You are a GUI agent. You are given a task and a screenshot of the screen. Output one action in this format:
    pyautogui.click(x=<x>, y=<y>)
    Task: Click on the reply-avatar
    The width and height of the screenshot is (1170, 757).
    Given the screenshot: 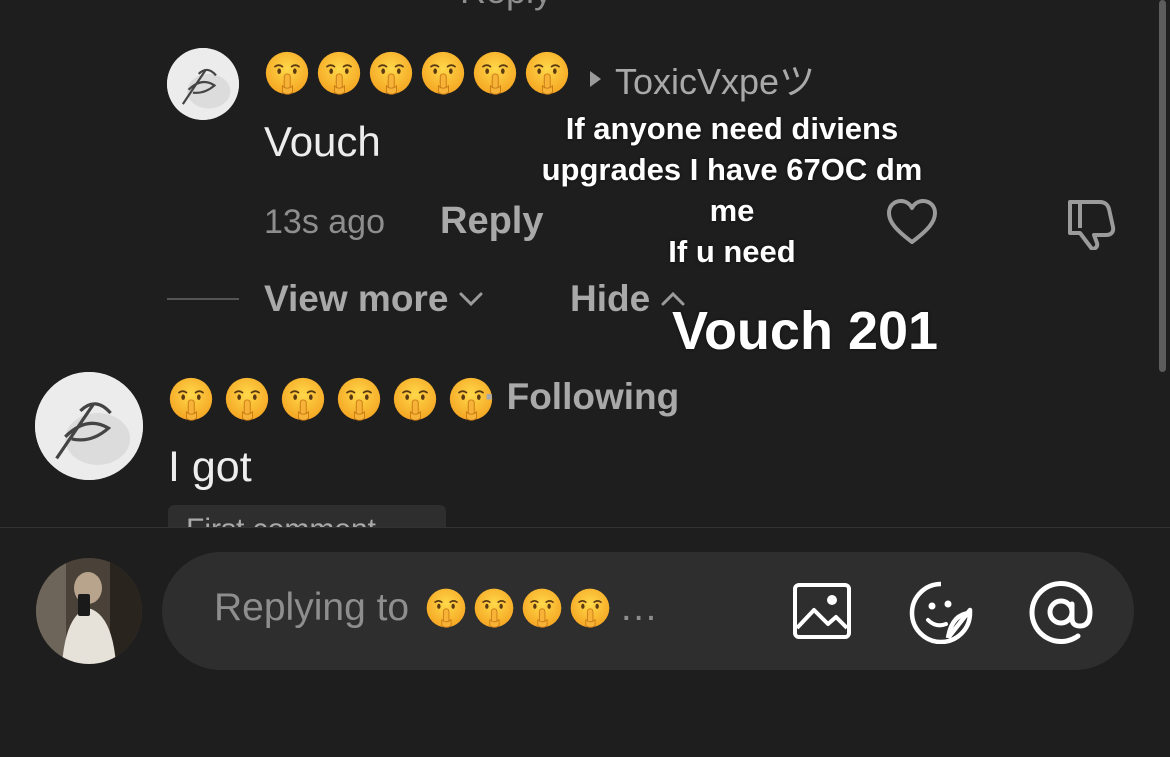 What is the action you would take?
    pyautogui.click(x=203, y=84)
    